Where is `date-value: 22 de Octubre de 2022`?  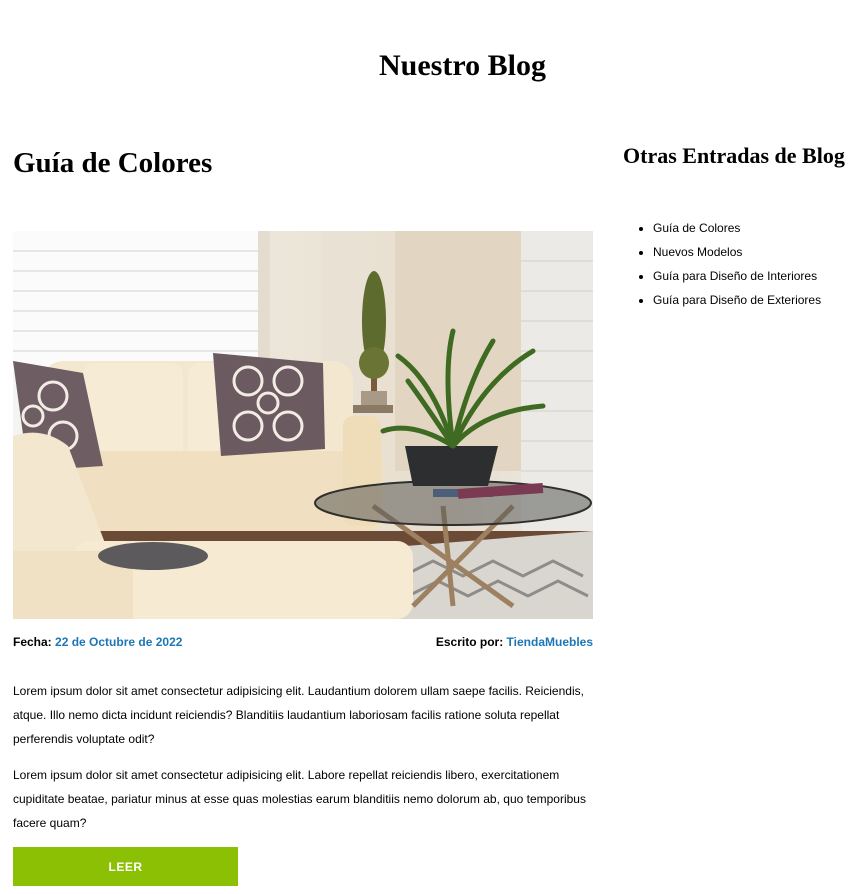
date-value: 22 de Octubre de 2022 is located at coordinates (119, 642).